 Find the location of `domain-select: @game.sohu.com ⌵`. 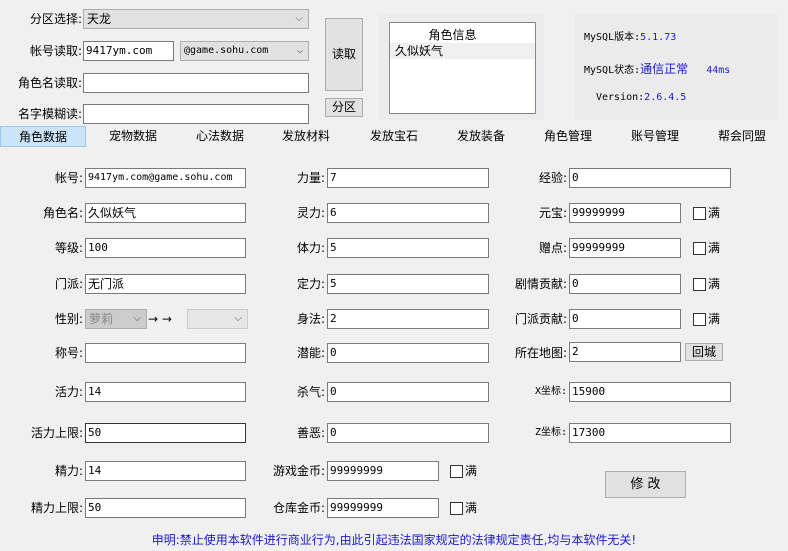

domain-select: @game.sohu.com ⌵ is located at coordinates (244, 51).